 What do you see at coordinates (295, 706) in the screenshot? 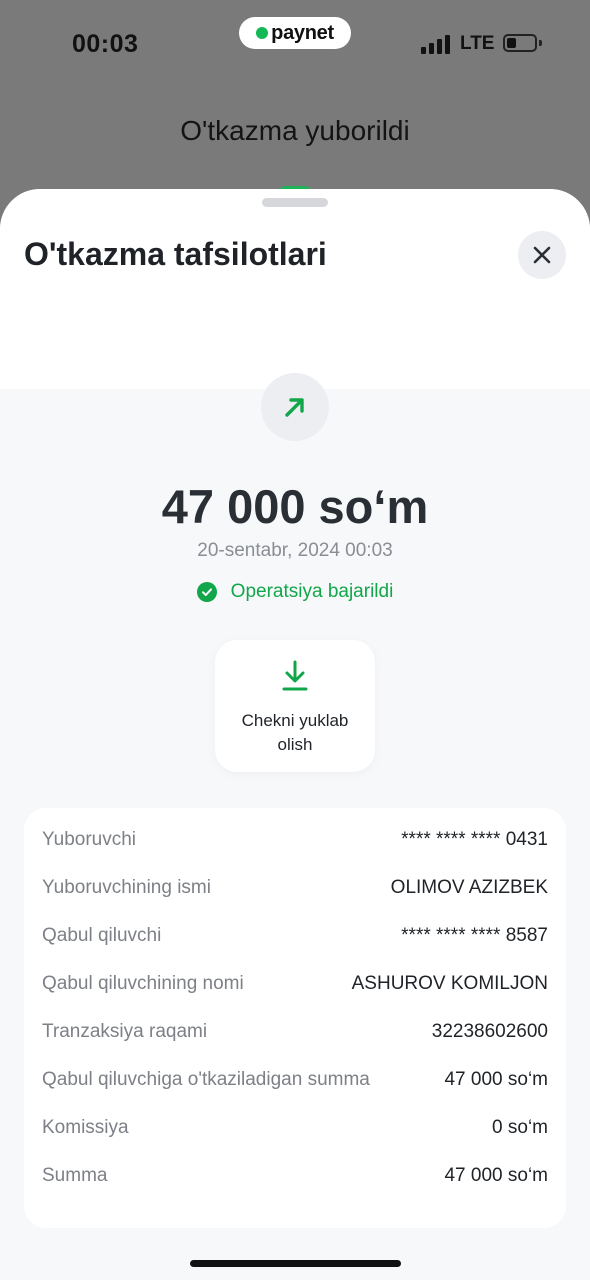
I see `download-receipt-button: Chekni yuklab olish` at bounding box center [295, 706].